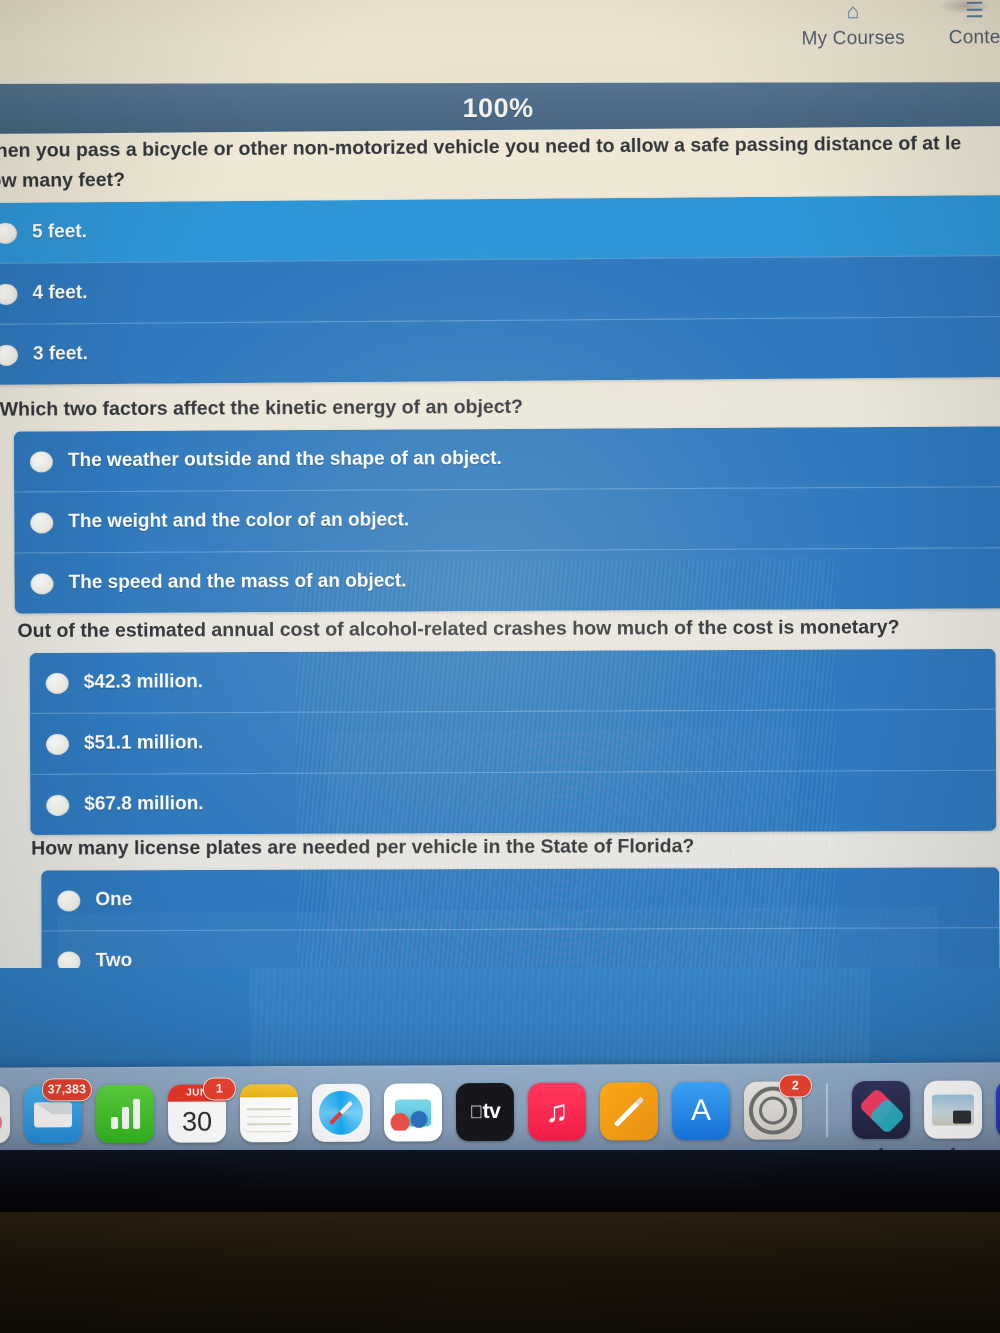  What do you see at coordinates (520, 899) in the screenshot?
I see `option-row: One` at bounding box center [520, 899].